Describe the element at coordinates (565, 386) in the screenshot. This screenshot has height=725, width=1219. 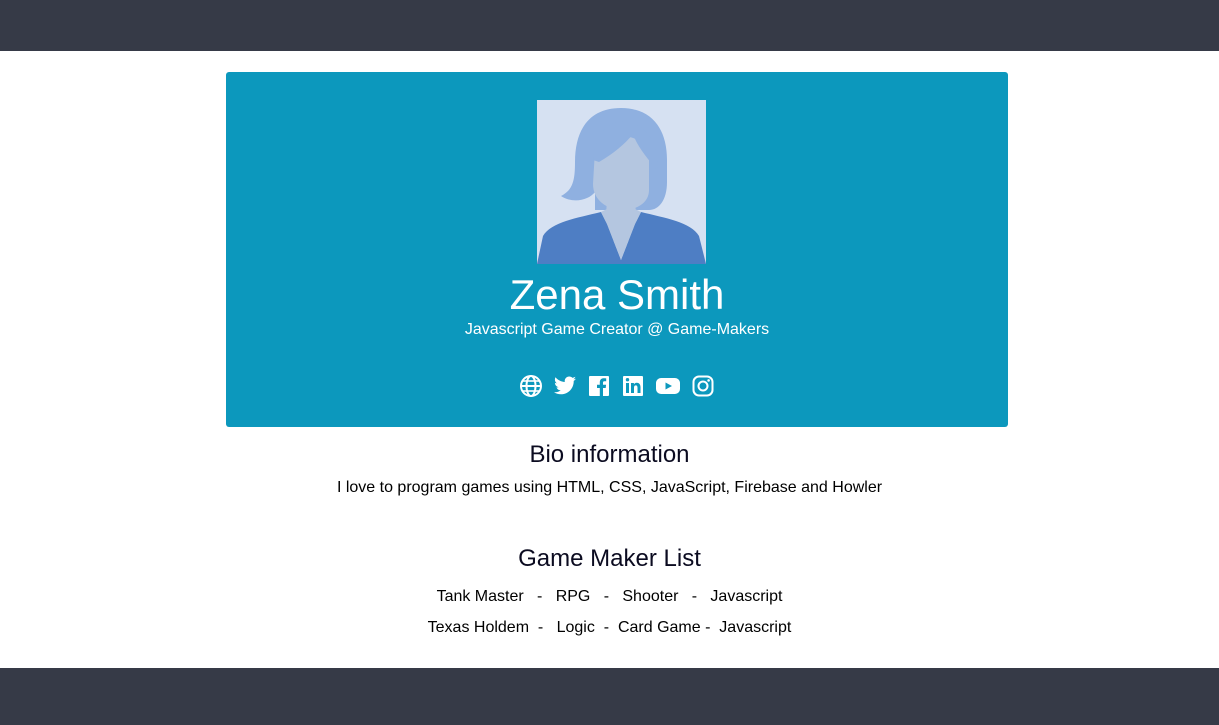
I see `twitter-icon` at that location.